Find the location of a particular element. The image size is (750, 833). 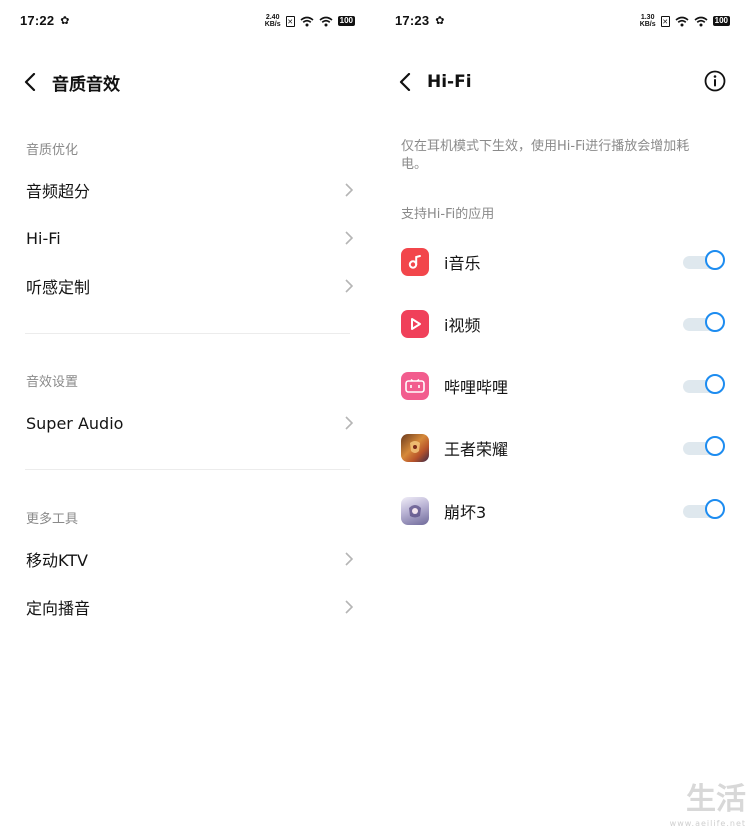

page-title: Hi-Fi is located at coordinates (449, 82).